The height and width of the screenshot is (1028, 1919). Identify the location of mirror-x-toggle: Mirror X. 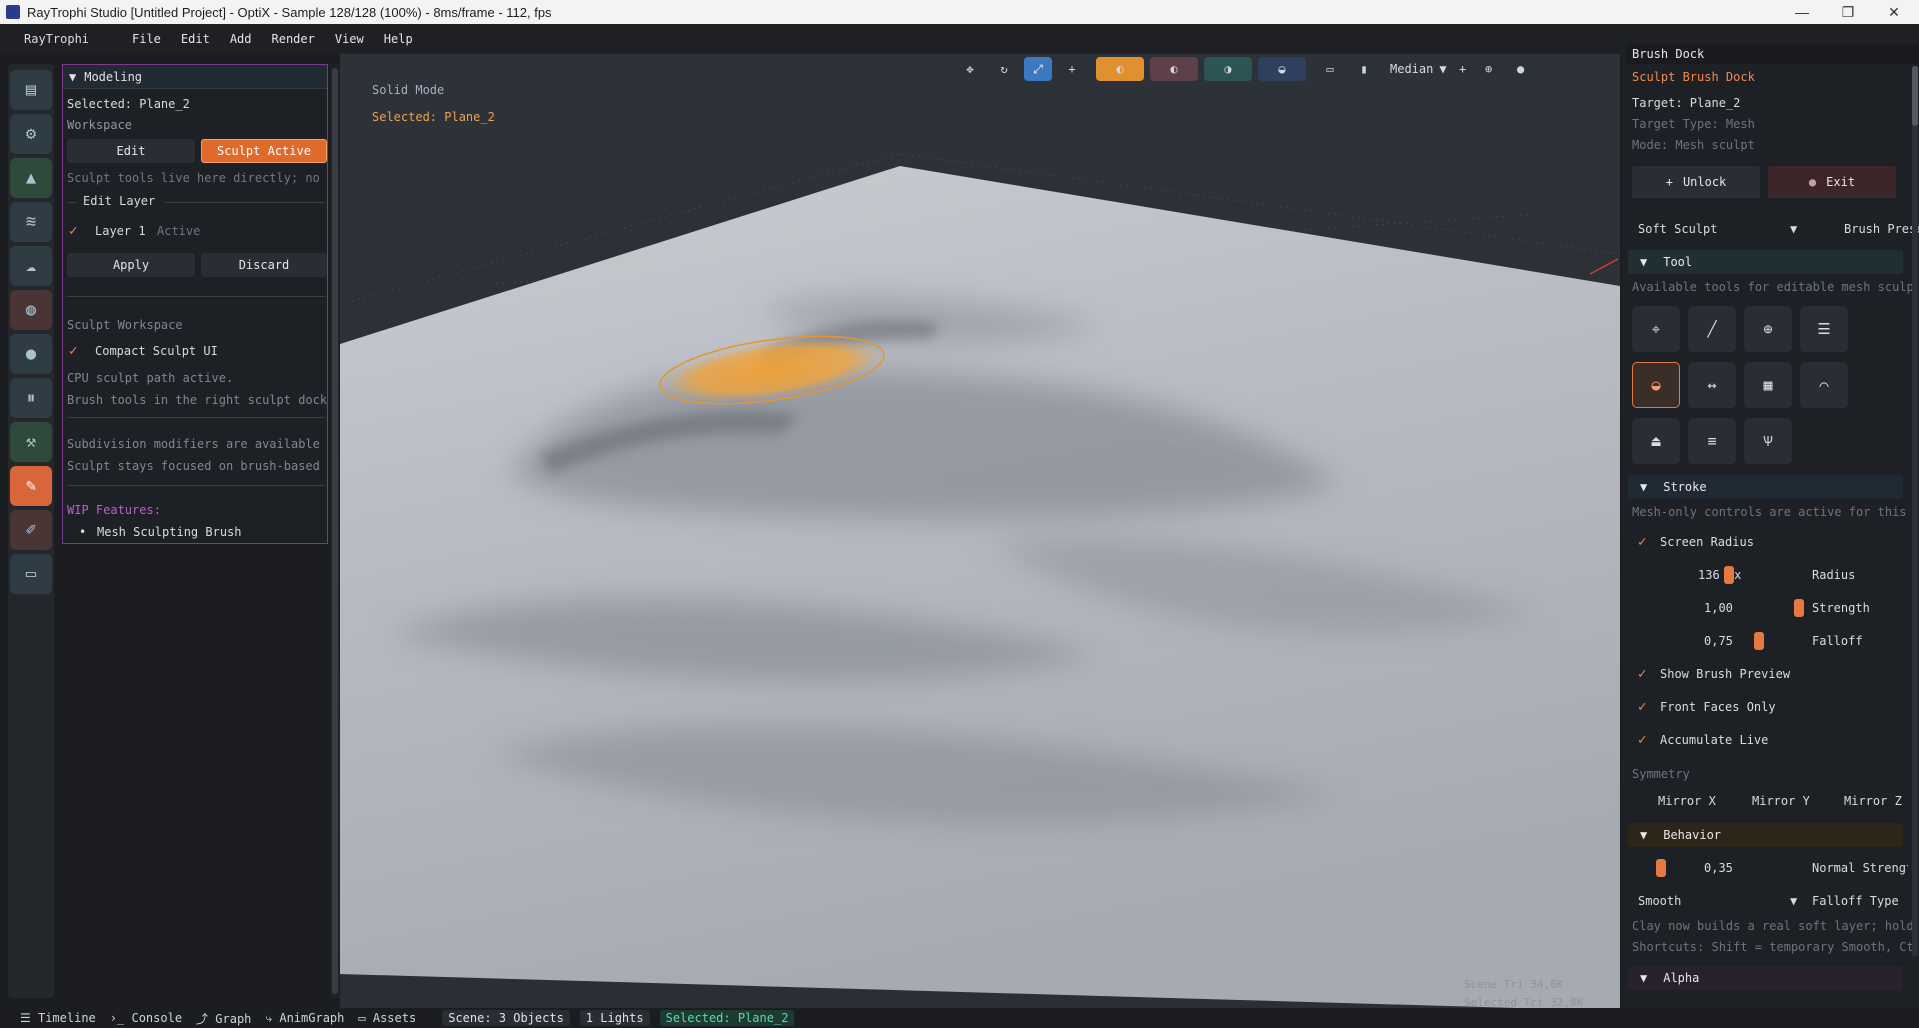
(1687, 801).